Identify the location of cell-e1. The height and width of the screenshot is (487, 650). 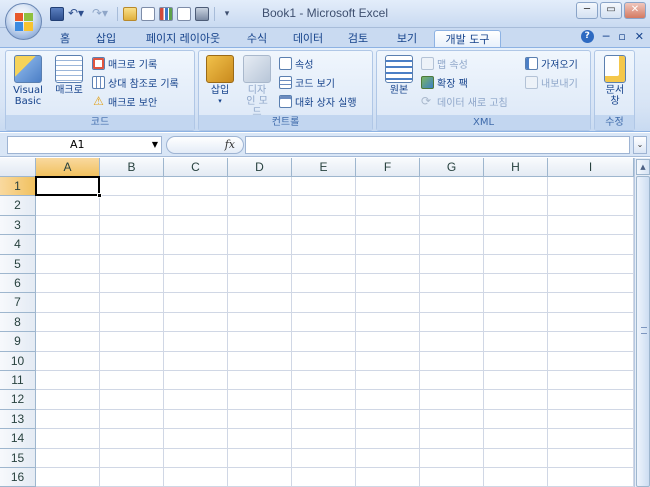
(324, 187).